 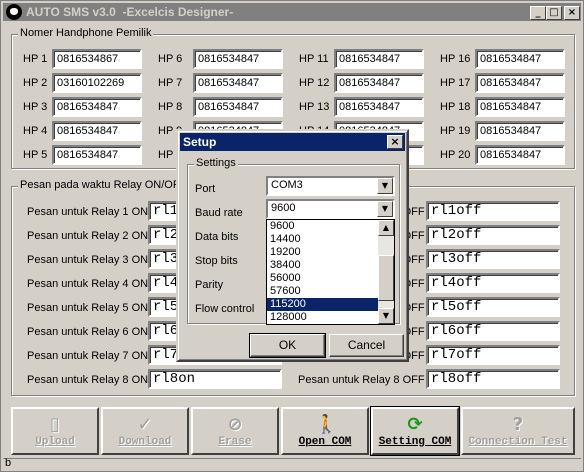 What do you see at coordinates (35, 107) in the screenshot?
I see `phone-label: HP 3` at bounding box center [35, 107].